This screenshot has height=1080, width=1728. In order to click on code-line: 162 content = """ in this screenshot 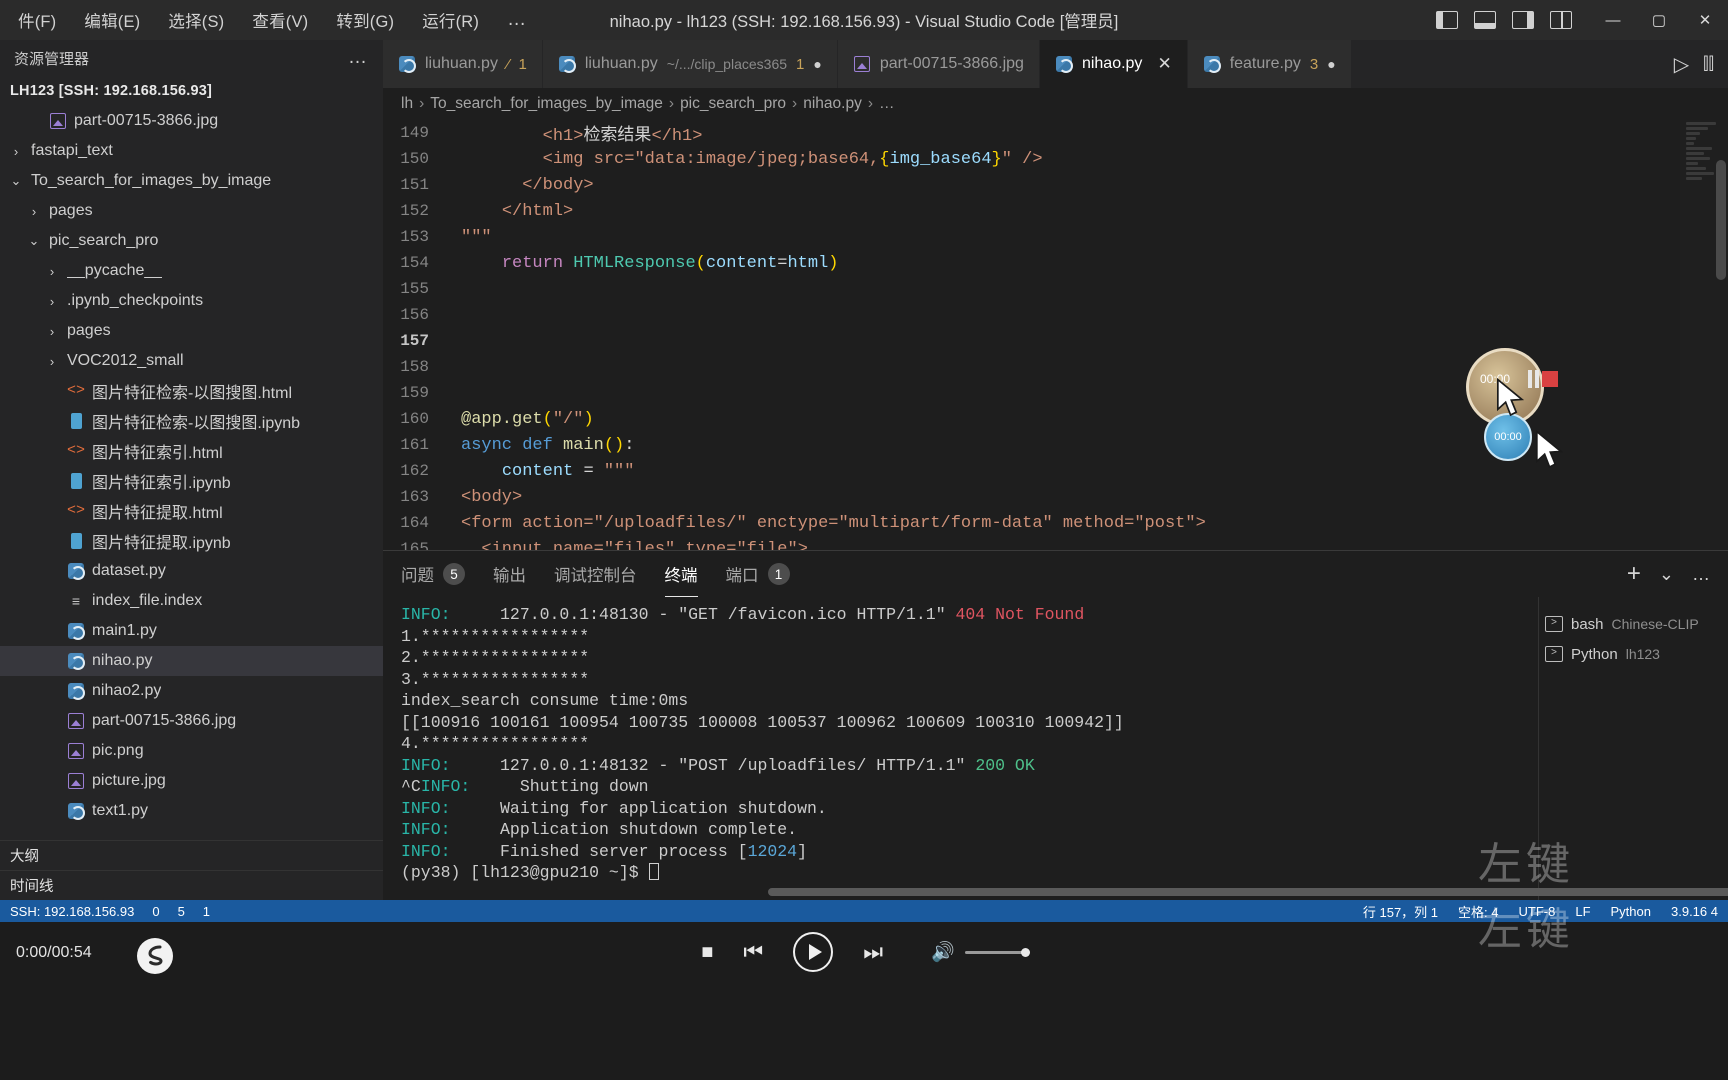, I will do `click(1055, 471)`.